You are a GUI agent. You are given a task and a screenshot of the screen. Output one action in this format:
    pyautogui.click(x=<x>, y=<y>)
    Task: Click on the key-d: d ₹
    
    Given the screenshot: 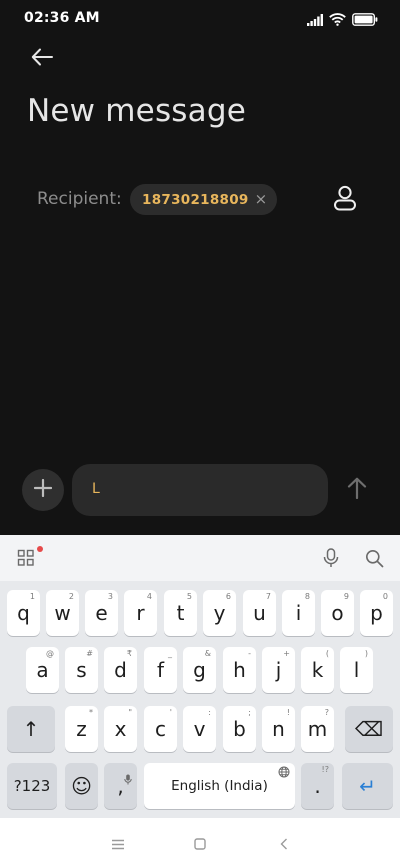 What is the action you would take?
    pyautogui.click(x=120, y=670)
    